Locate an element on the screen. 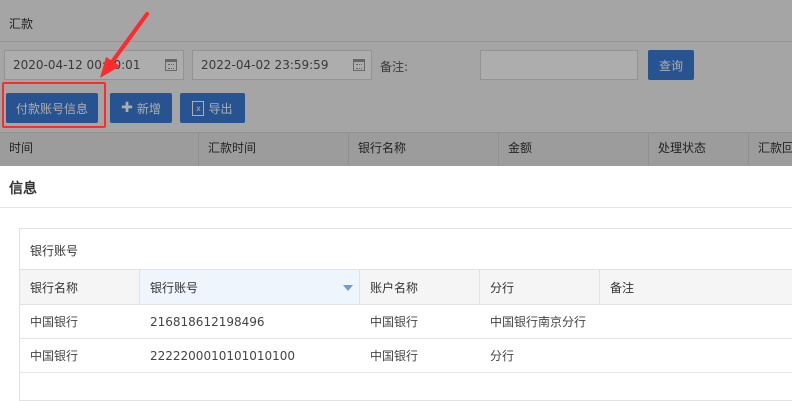 Image resolution: width=792 pixels, height=401 pixels. cell-branch: 中国银行南京分行 is located at coordinates (538, 322).